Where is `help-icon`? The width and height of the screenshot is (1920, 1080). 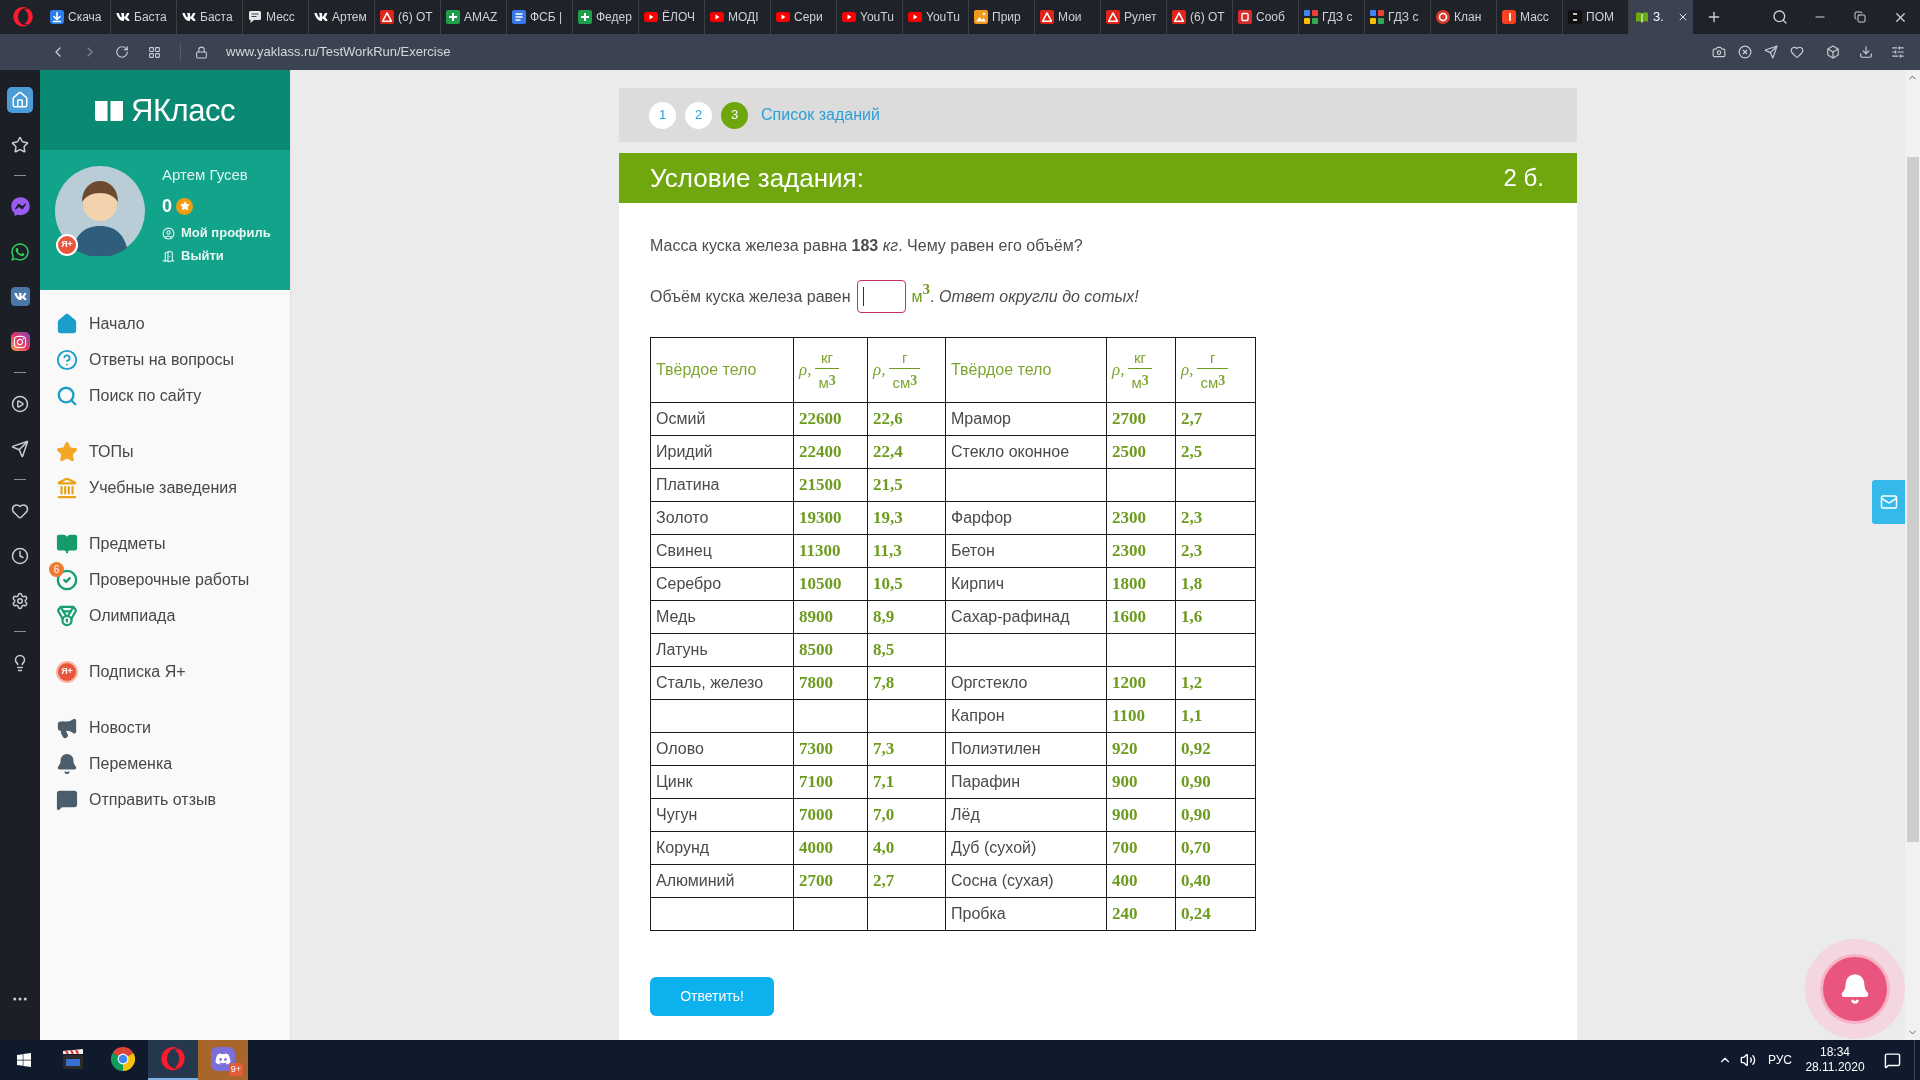
help-icon is located at coordinates (67, 360).